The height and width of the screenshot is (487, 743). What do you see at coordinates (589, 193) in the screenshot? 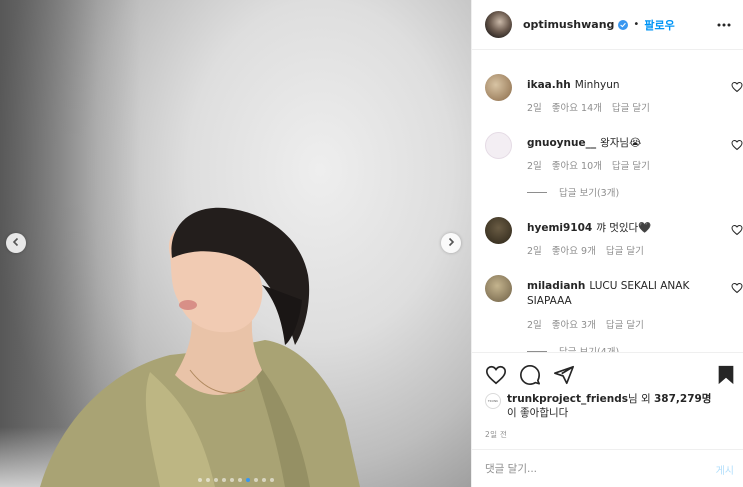
I see `view-replies-label: 답글 보기(3개)` at bounding box center [589, 193].